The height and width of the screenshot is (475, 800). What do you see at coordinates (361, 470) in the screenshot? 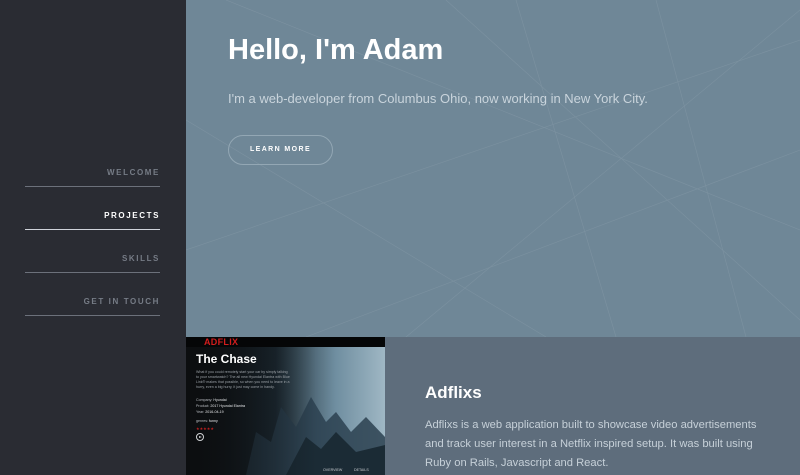
I see `thumbnail-details-tab: DETAILS` at bounding box center [361, 470].